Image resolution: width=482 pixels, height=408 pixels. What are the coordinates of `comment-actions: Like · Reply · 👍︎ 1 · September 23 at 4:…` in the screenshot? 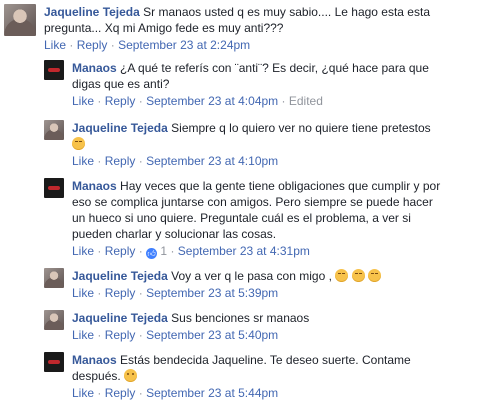 It's located at (191, 251).